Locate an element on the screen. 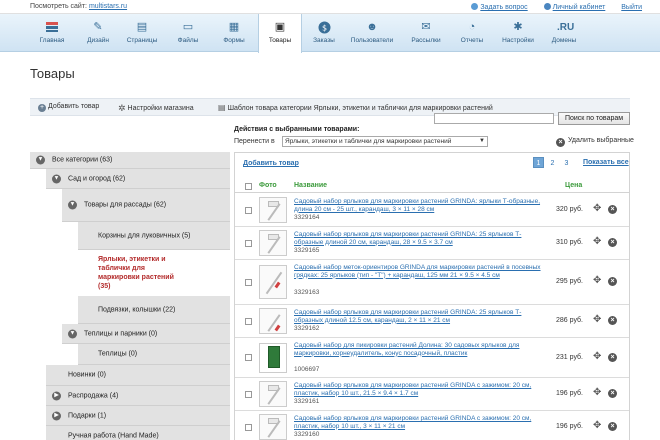 The width and height of the screenshot is (660, 440). nav-mailings: ✉ Рассылки is located at coordinates (426, 33).